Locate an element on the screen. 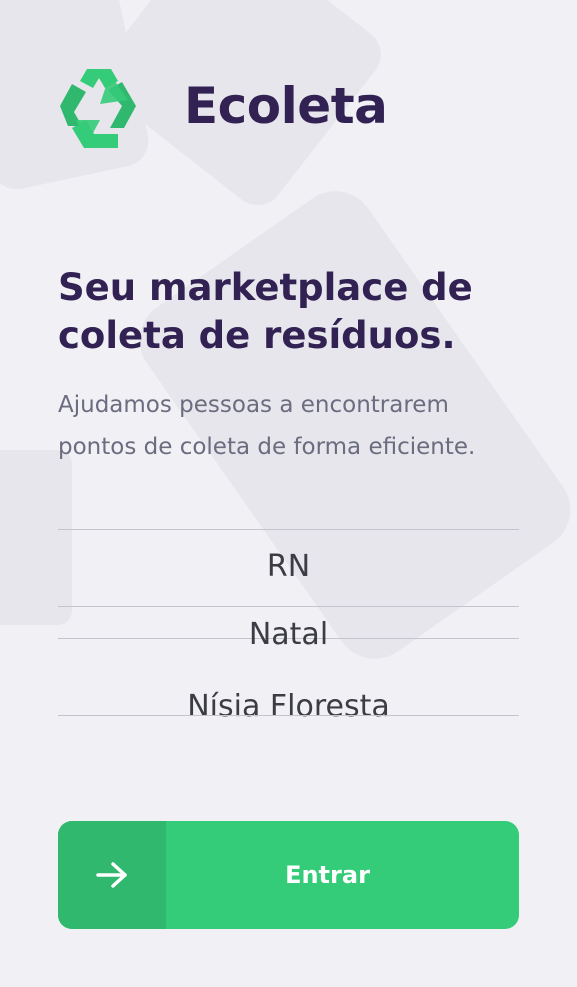 This screenshot has height=987, width=577. description-line: pontos de coleta de forma eficiente. is located at coordinates (267, 447).